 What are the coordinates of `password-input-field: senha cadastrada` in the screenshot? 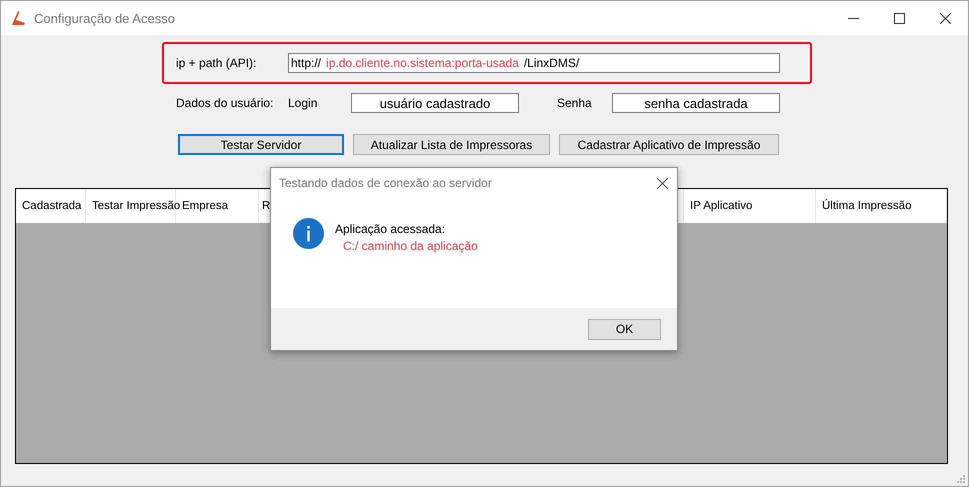 It's located at (696, 103).